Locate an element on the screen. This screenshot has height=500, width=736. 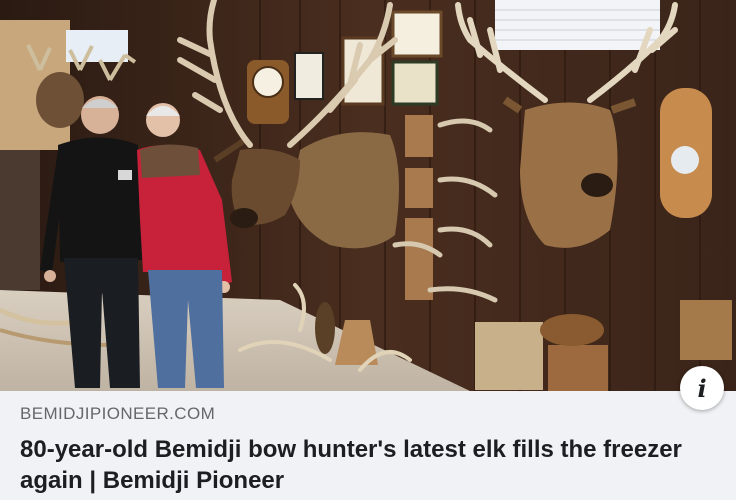
info-icon: i is located at coordinates (702, 388).